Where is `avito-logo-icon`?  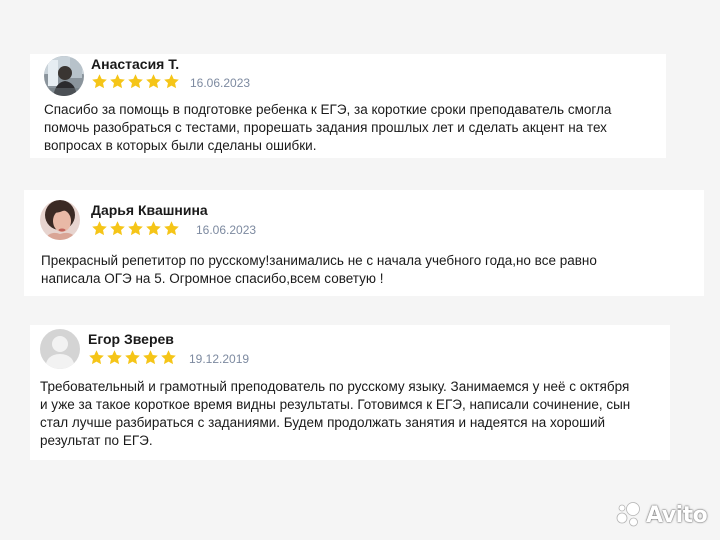
avito-logo-icon is located at coordinates (628, 514).